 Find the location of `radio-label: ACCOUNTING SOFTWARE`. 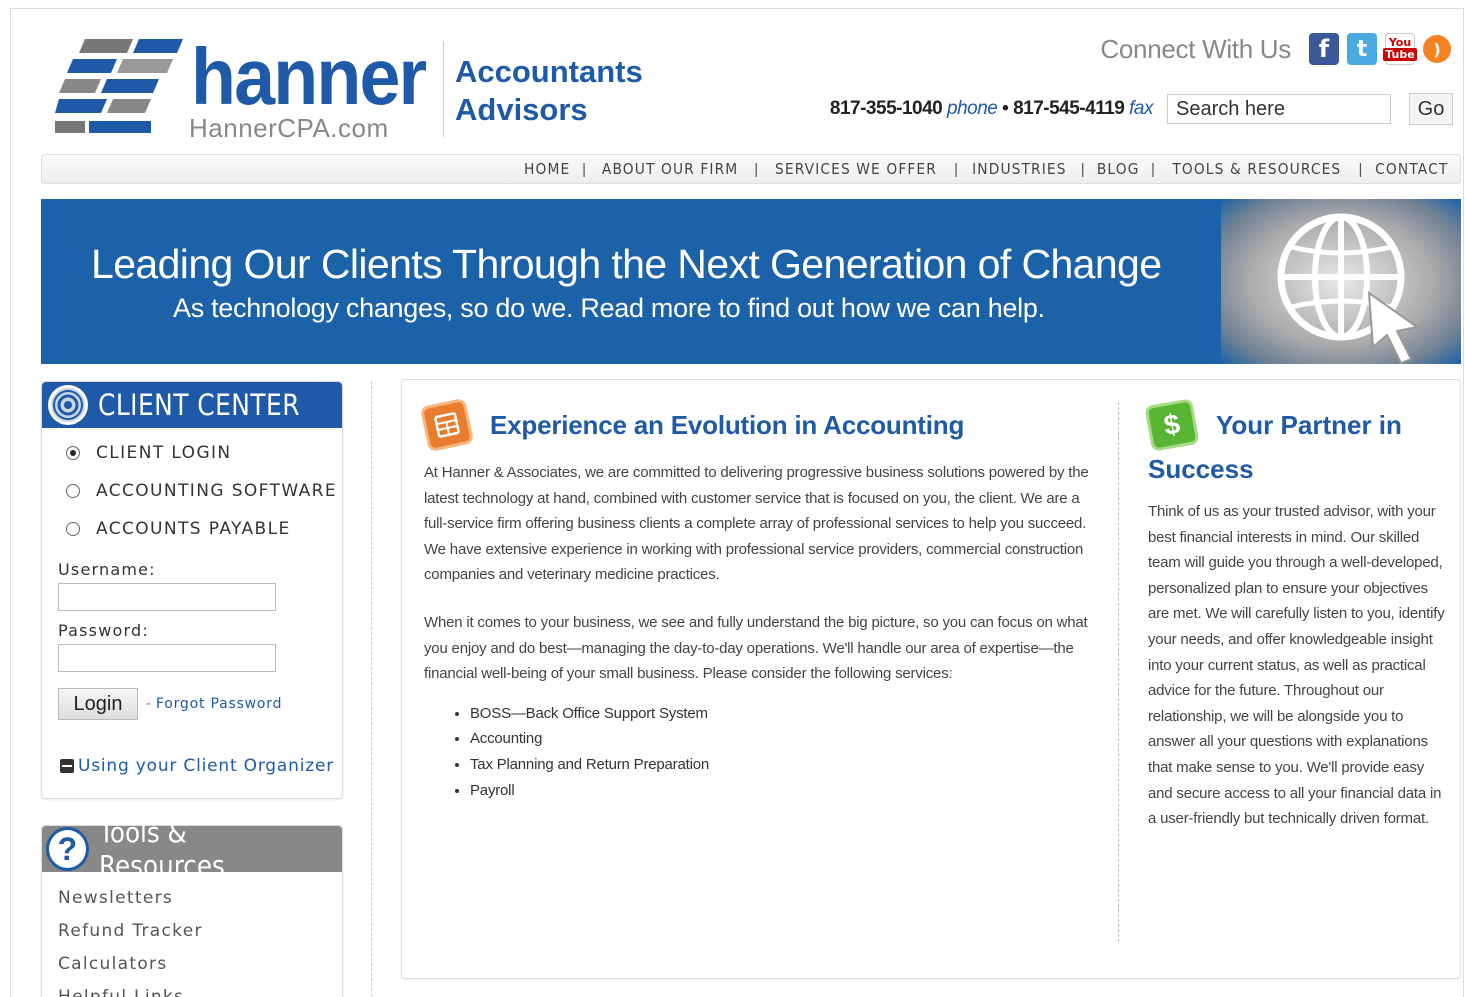

radio-label: ACCOUNTING SOFTWARE is located at coordinates (217, 491).